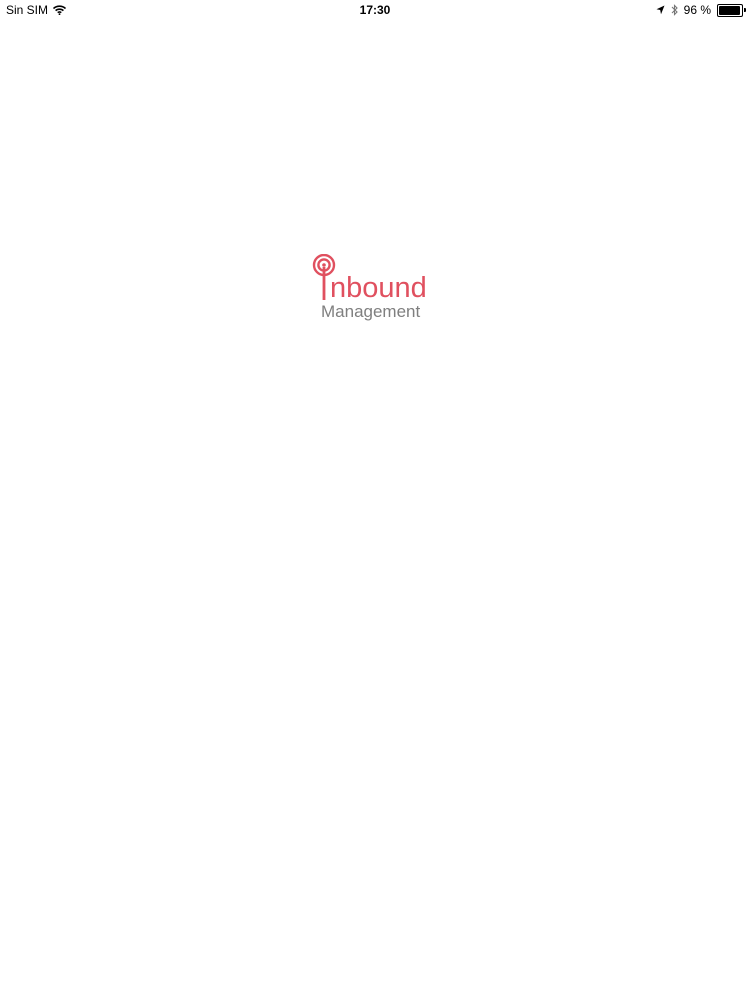  I want to click on battery-icon, so click(731, 10).